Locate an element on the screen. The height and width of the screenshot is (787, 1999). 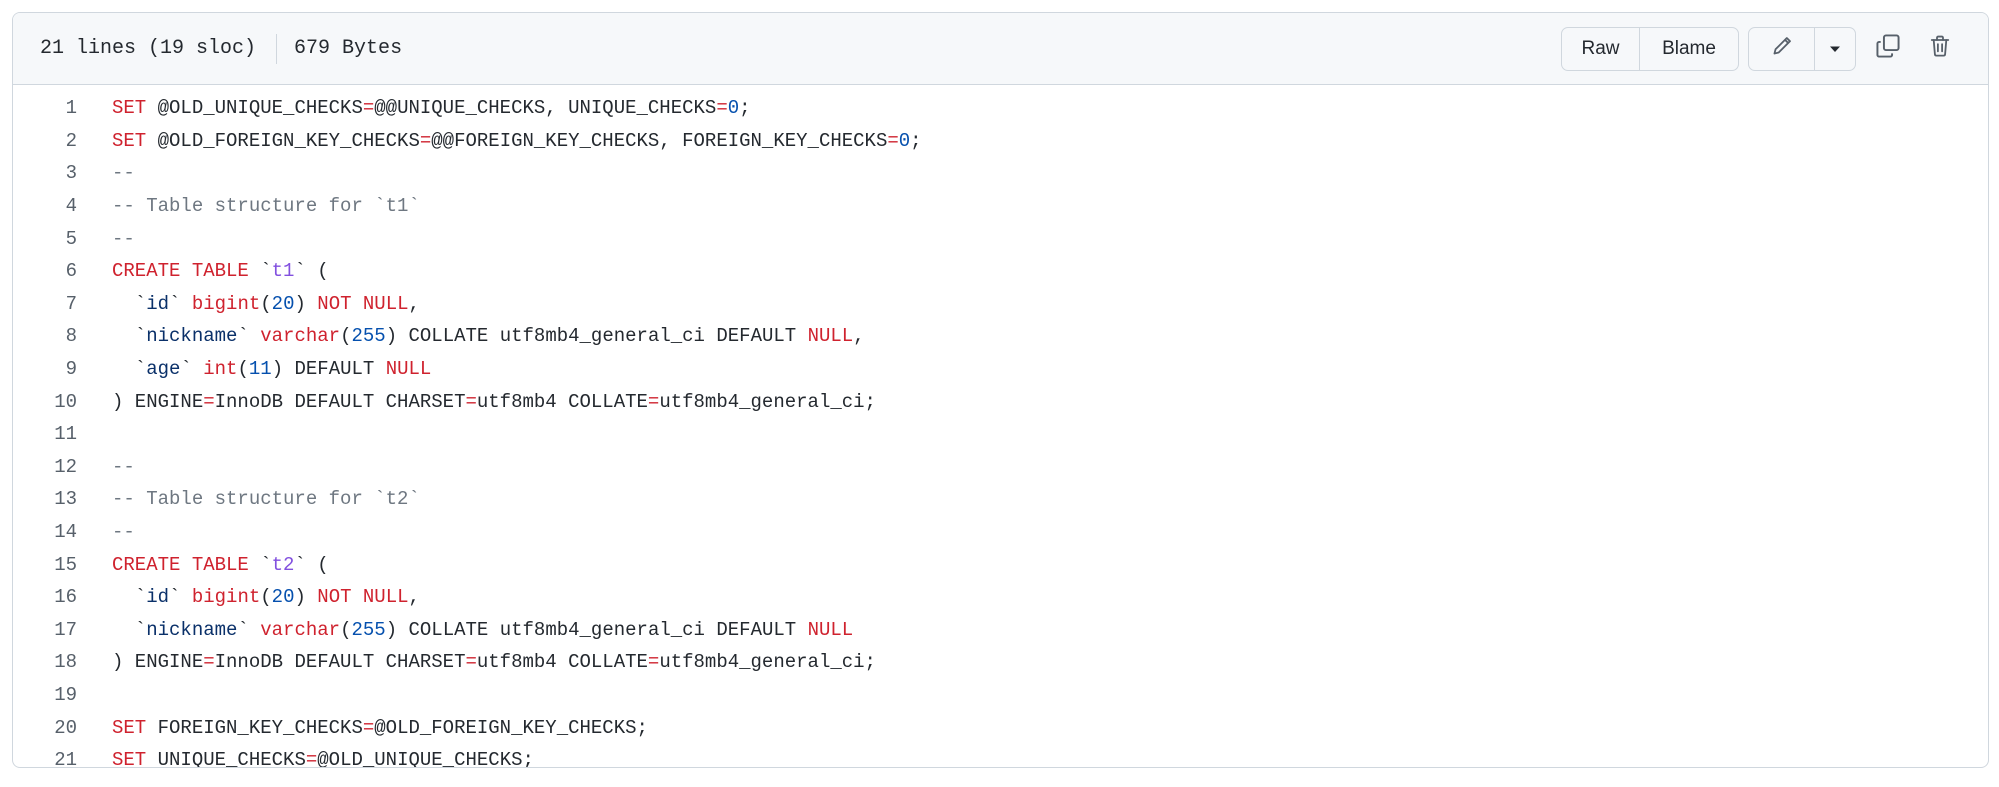
file-actions: Raw Blame is located at coordinates (1761, 48).